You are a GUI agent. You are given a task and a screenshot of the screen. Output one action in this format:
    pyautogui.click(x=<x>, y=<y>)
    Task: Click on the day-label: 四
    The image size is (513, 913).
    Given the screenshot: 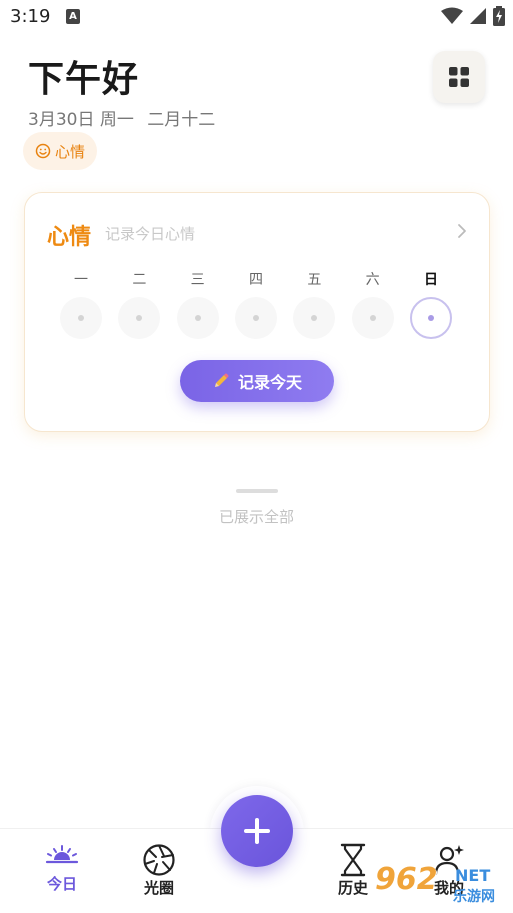 What is the action you would take?
    pyautogui.click(x=255, y=280)
    